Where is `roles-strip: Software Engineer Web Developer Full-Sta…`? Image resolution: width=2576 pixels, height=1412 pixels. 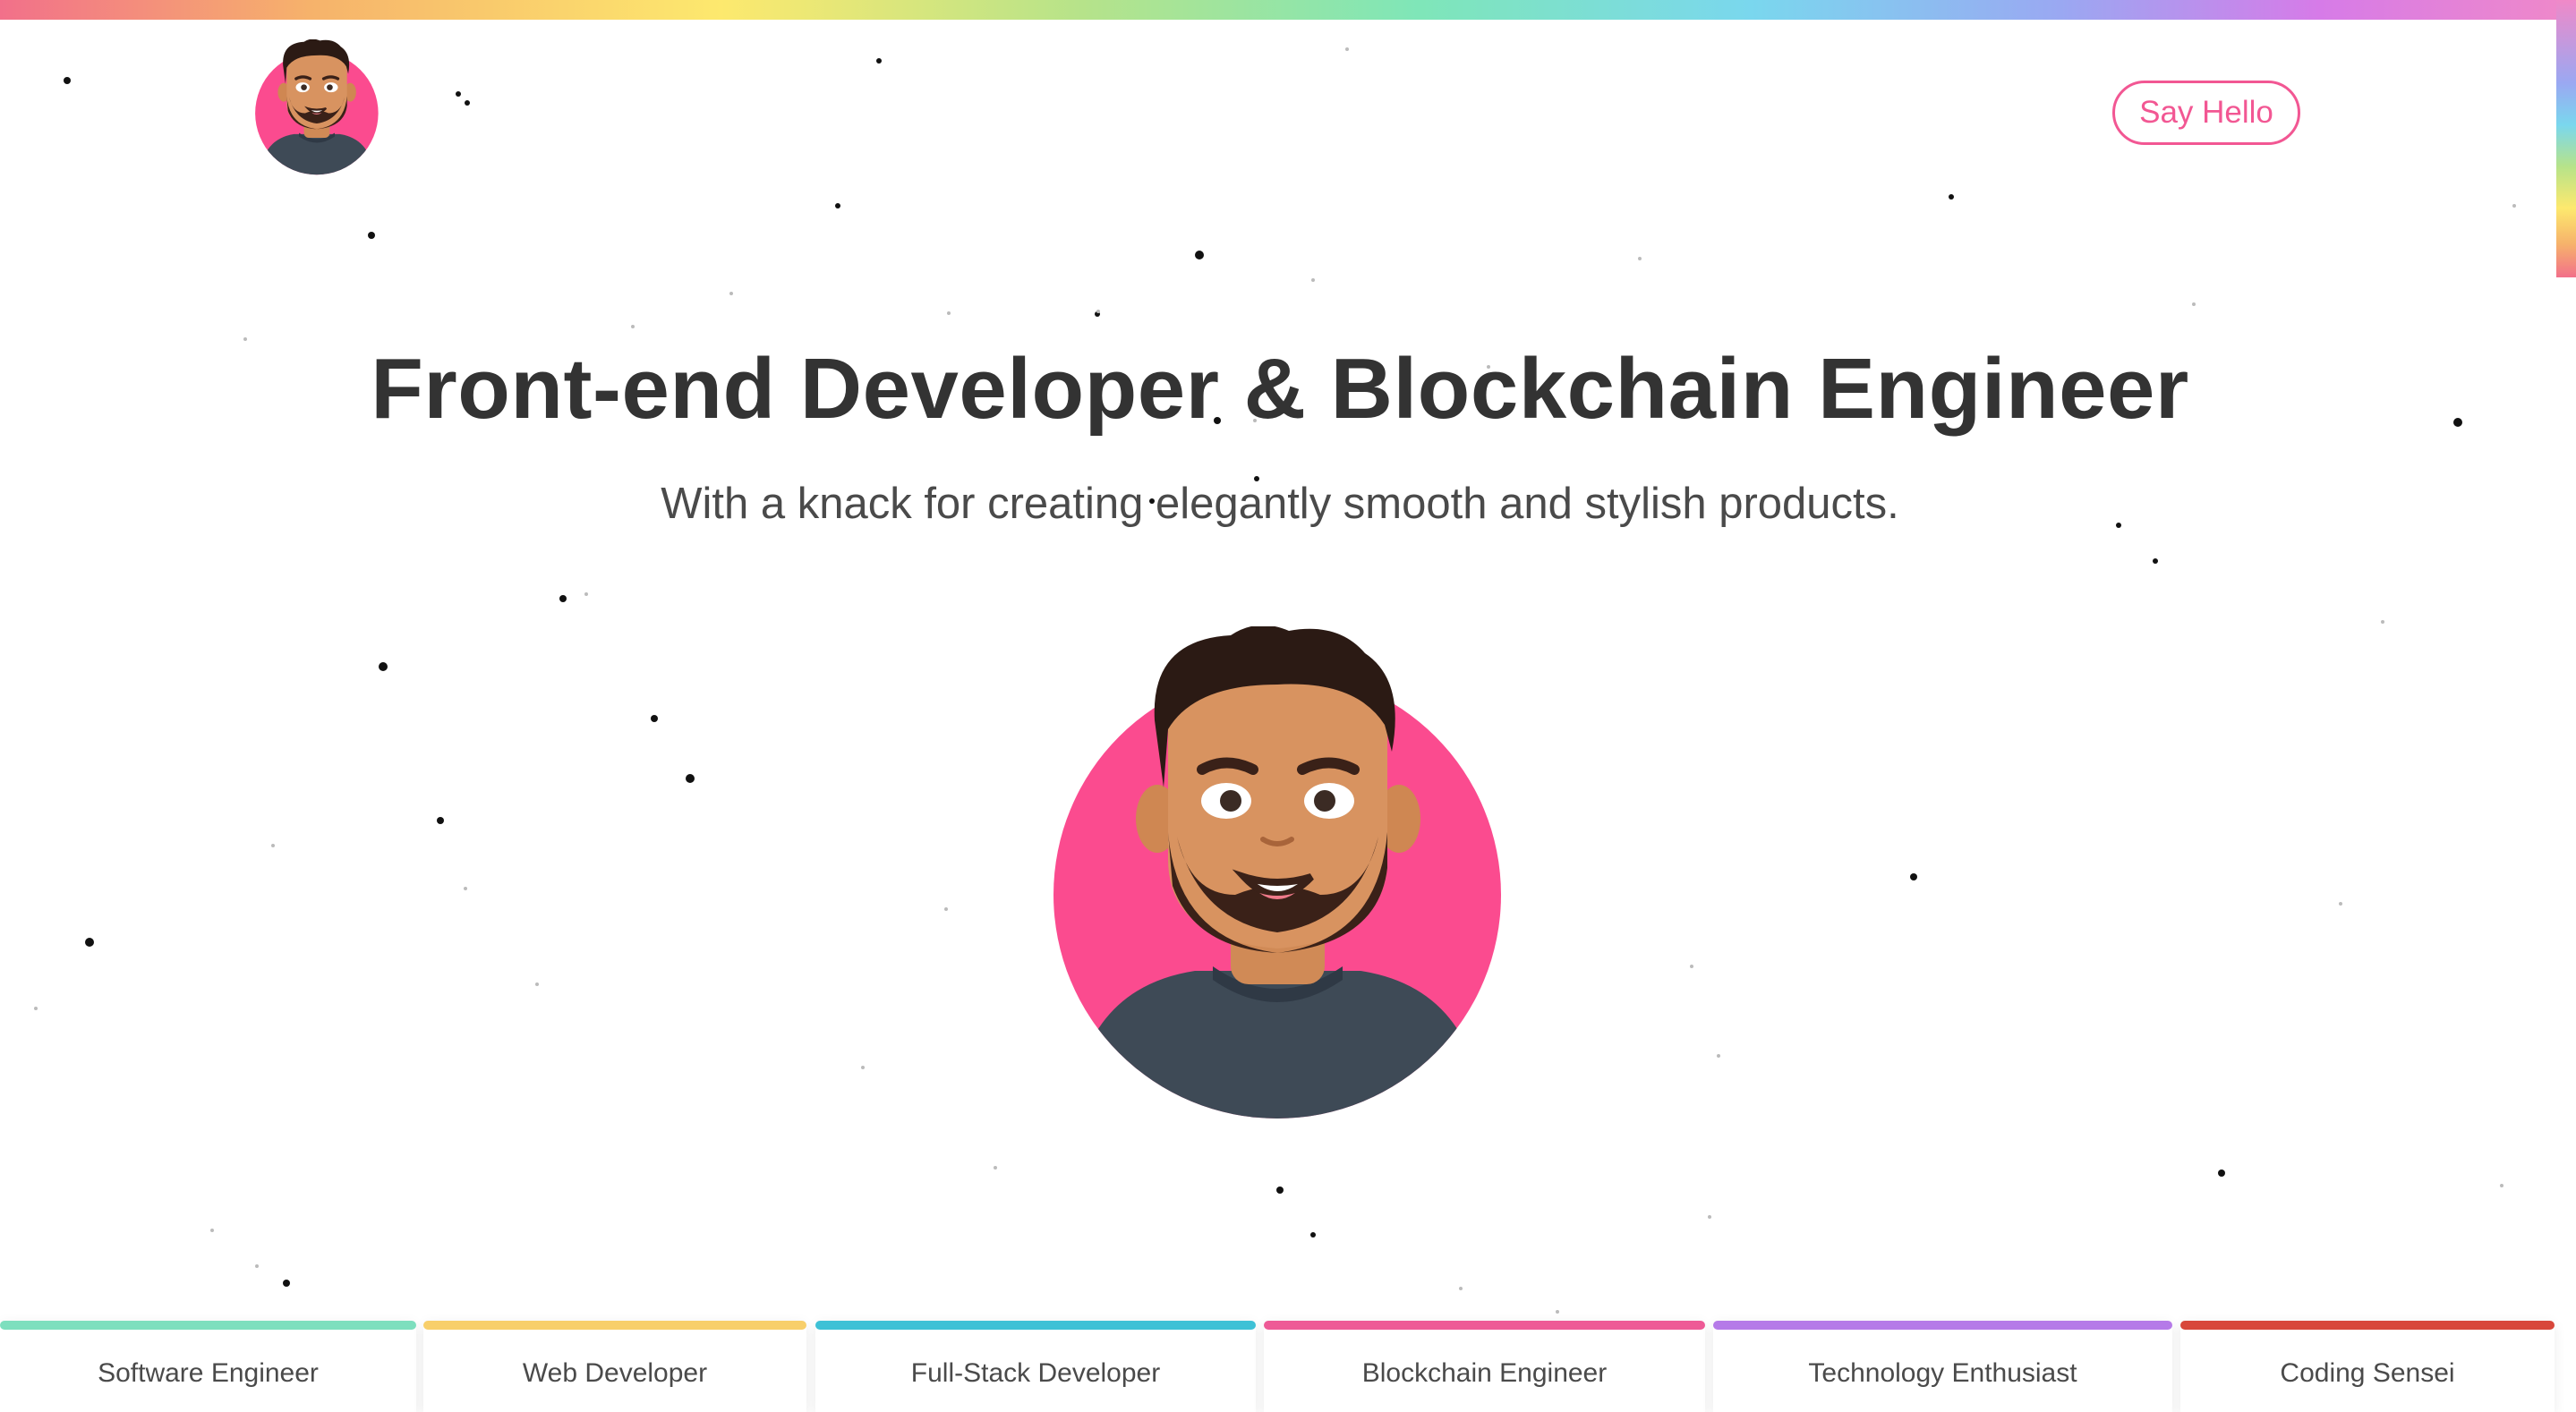
roles-strip: Software Engineer Web Developer Full-Sta… is located at coordinates (1288, 1366).